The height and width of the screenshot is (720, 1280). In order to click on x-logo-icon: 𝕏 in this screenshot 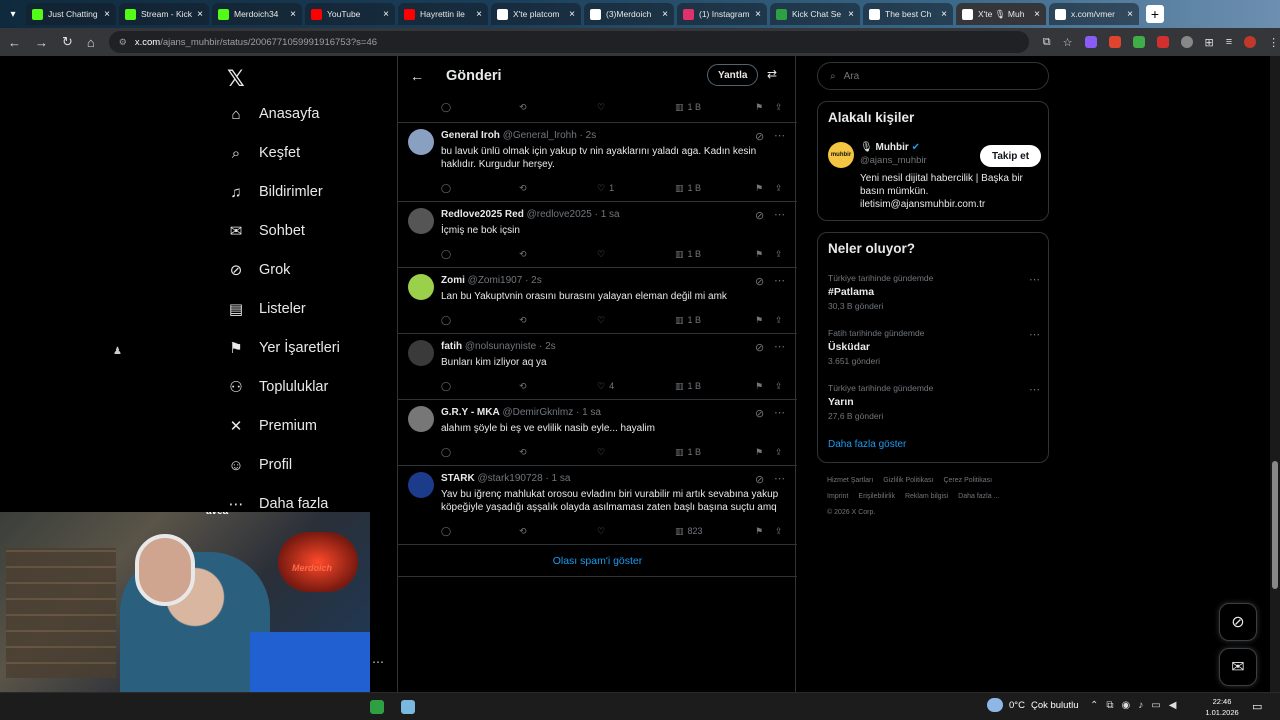, I will do `click(236, 79)`.